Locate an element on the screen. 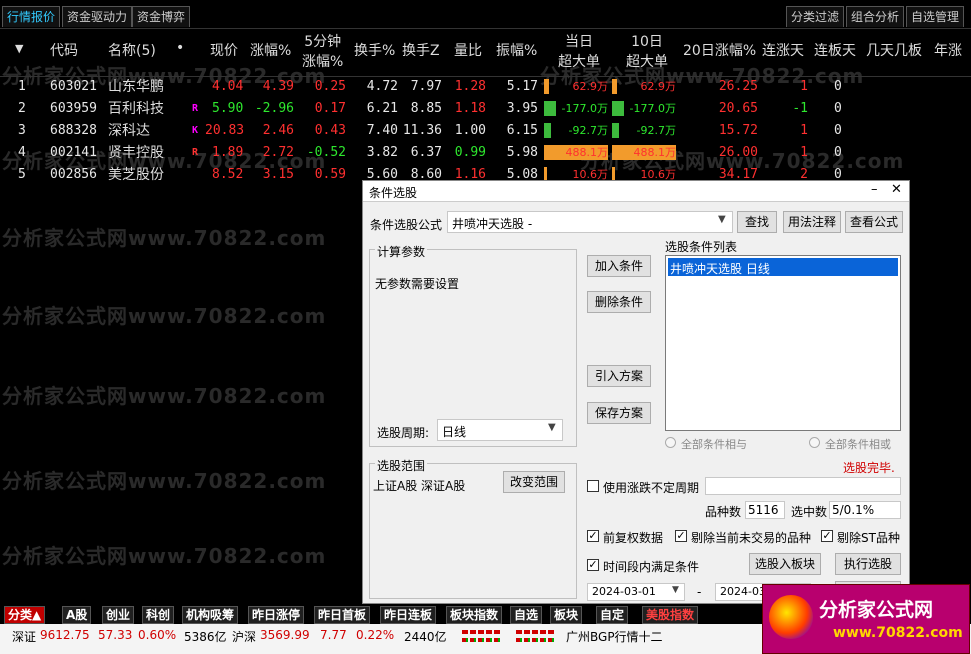 The height and width of the screenshot is (654, 971). col-five-min: 5分钟 涨幅% is located at coordinates (322, 52).